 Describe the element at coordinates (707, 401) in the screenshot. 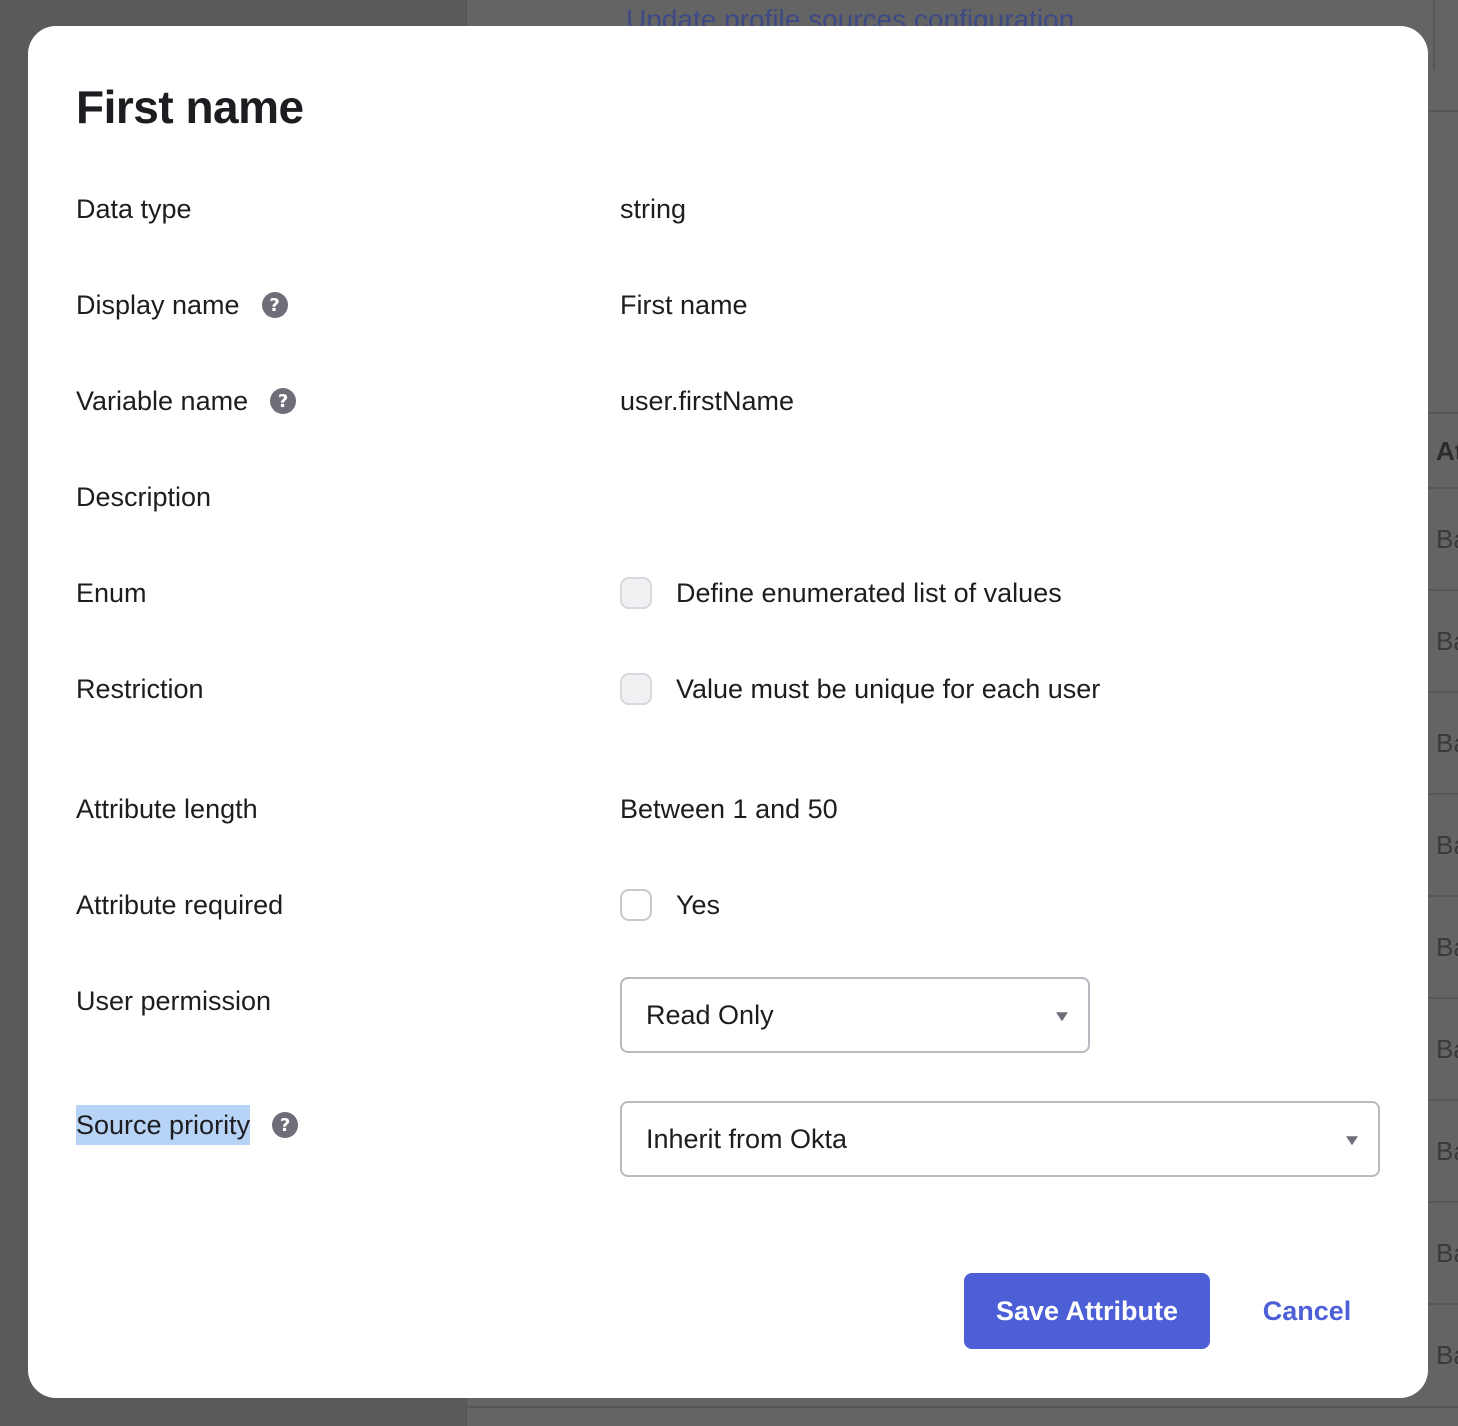

I see `variable-name-value: user.firstName` at that location.